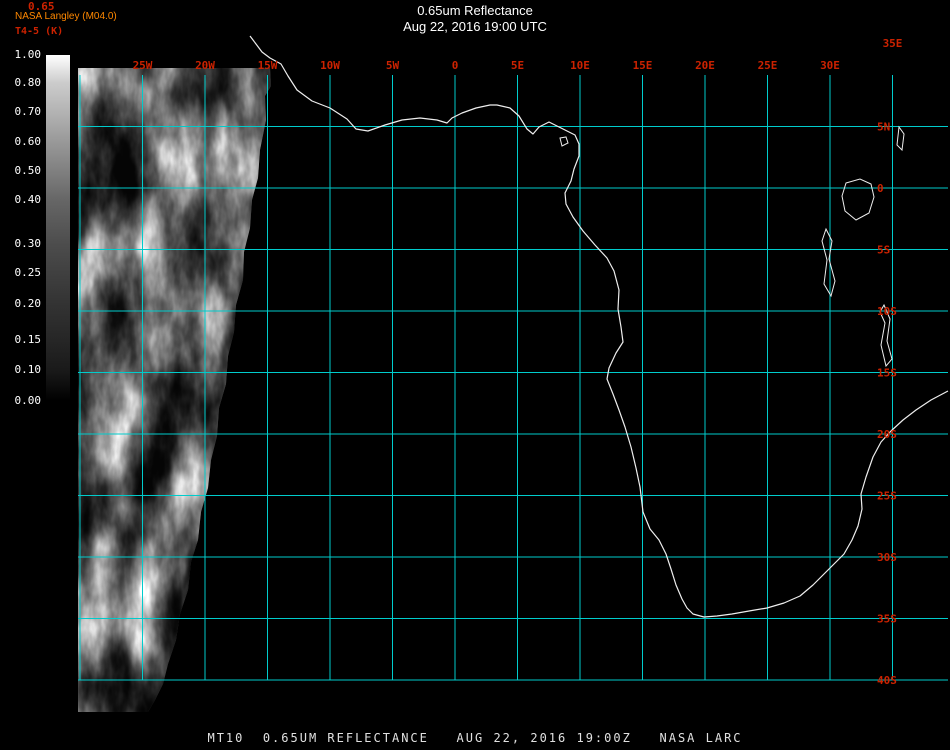 The image size is (950, 750). I want to click on colorbar-tick-0.80: 0.80, so click(28, 82).